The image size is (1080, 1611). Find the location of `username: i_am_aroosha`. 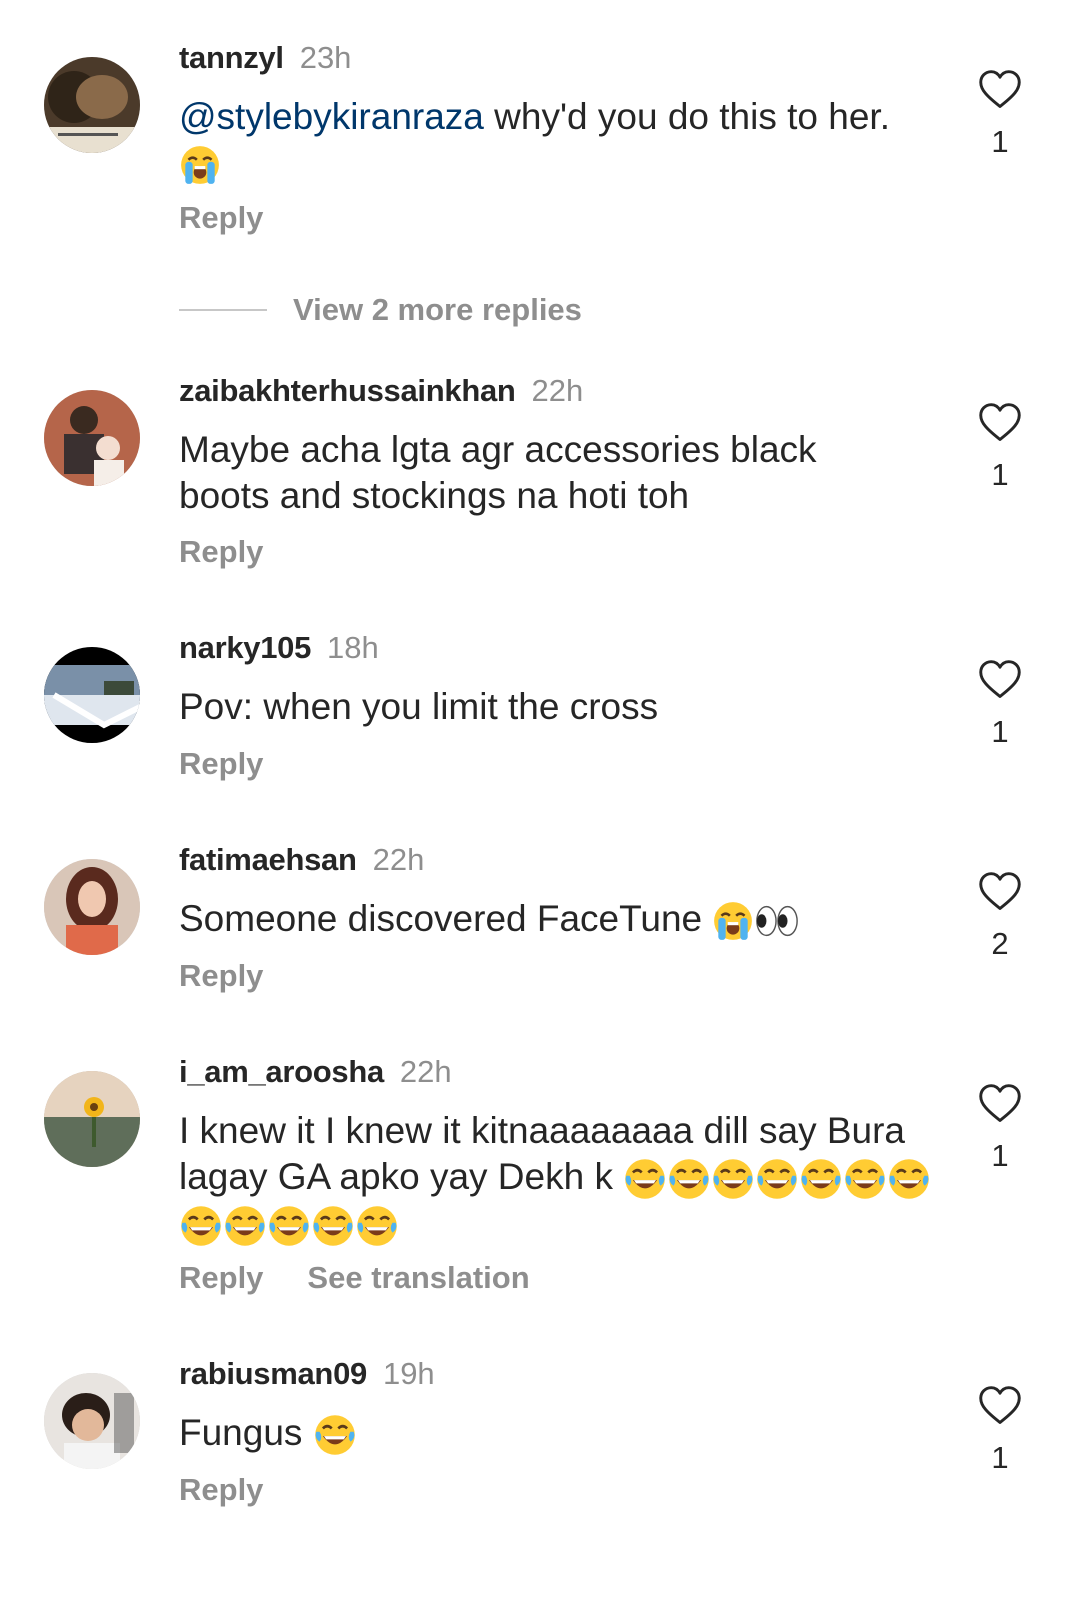

username: i_am_aroosha is located at coordinates (281, 1071).